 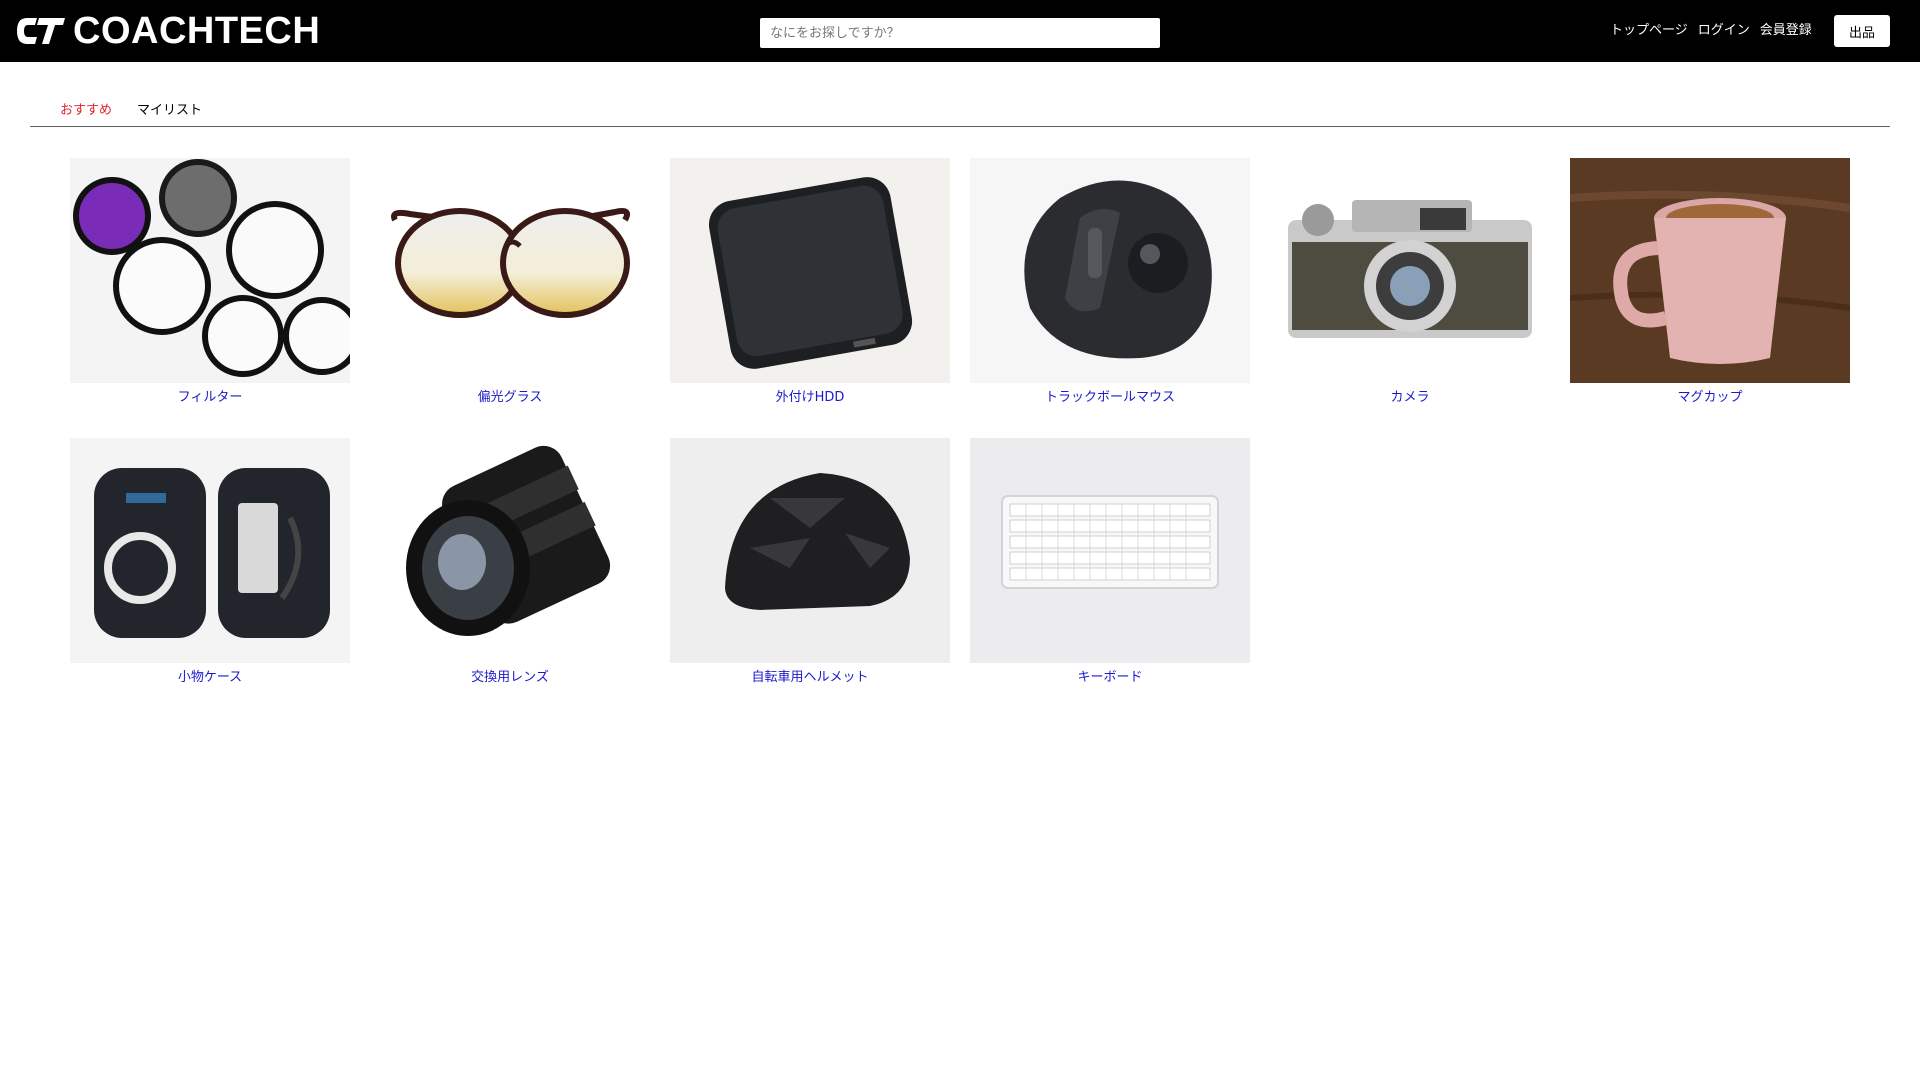 I want to click on item-card: キーボード, so click(x=1110, y=563).